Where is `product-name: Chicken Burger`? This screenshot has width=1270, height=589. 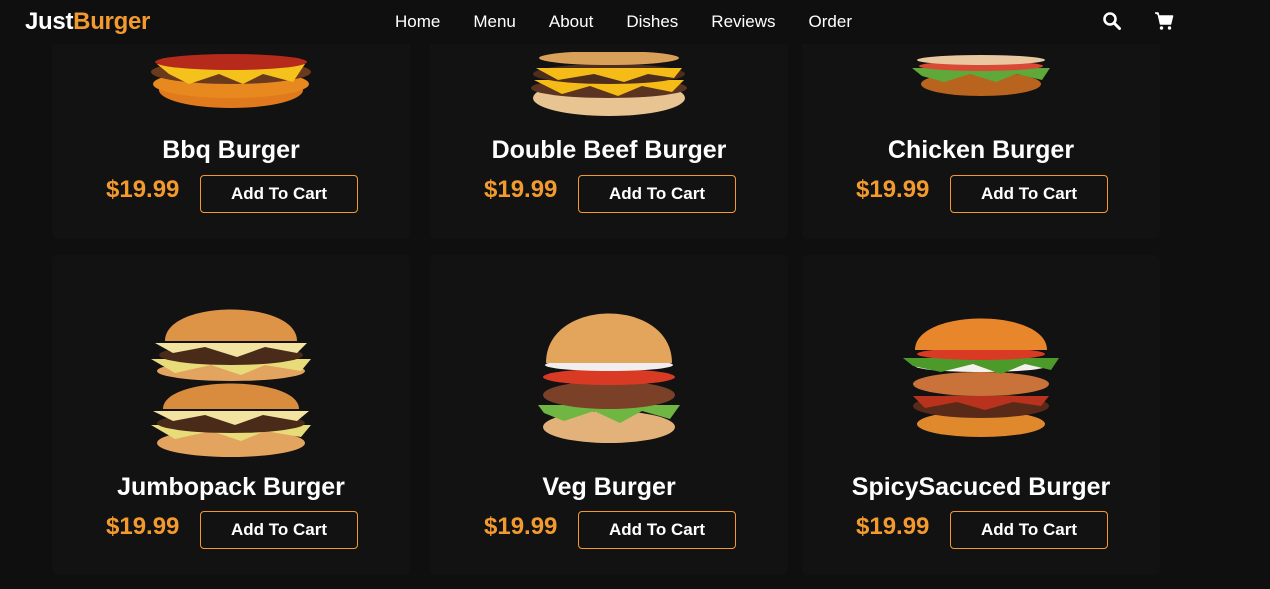 product-name: Chicken Burger is located at coordinates (981, 150).